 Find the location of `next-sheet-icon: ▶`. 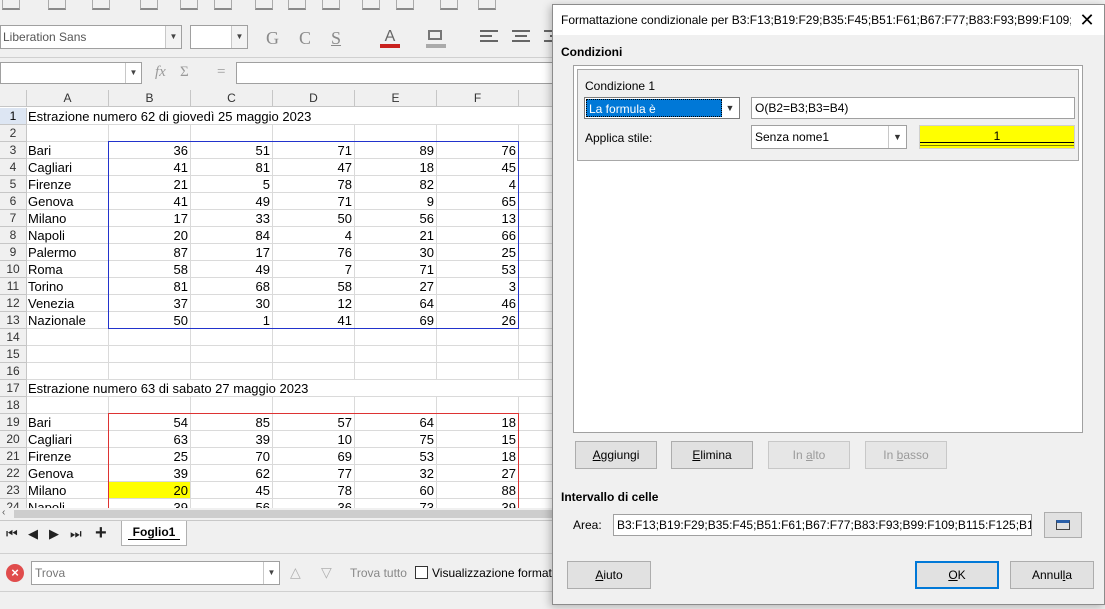

next-sheet-icon: ▶ is located at coordinates (54, 534).